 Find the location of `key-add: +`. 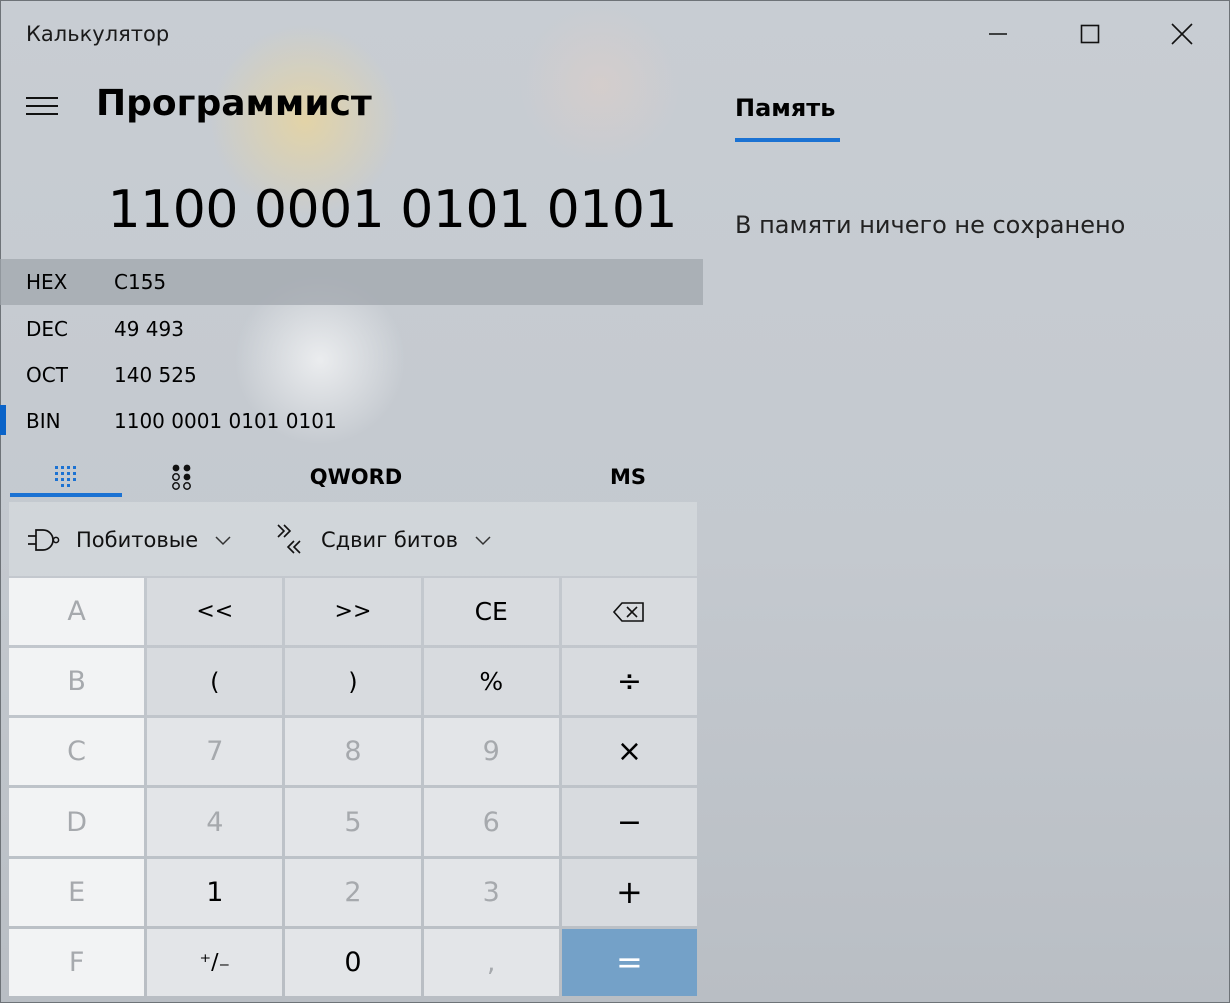

key-add: + is located at coordinates (629, 892).